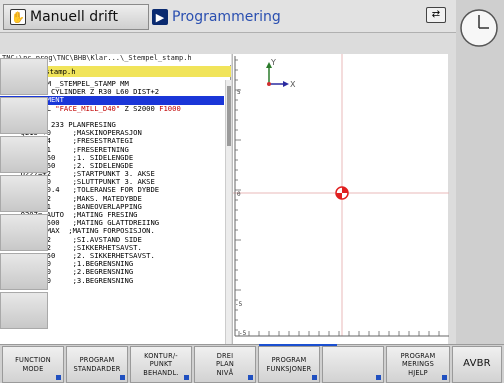  I want to click on softkey-label-line: MERINGS, so click(417, 364).